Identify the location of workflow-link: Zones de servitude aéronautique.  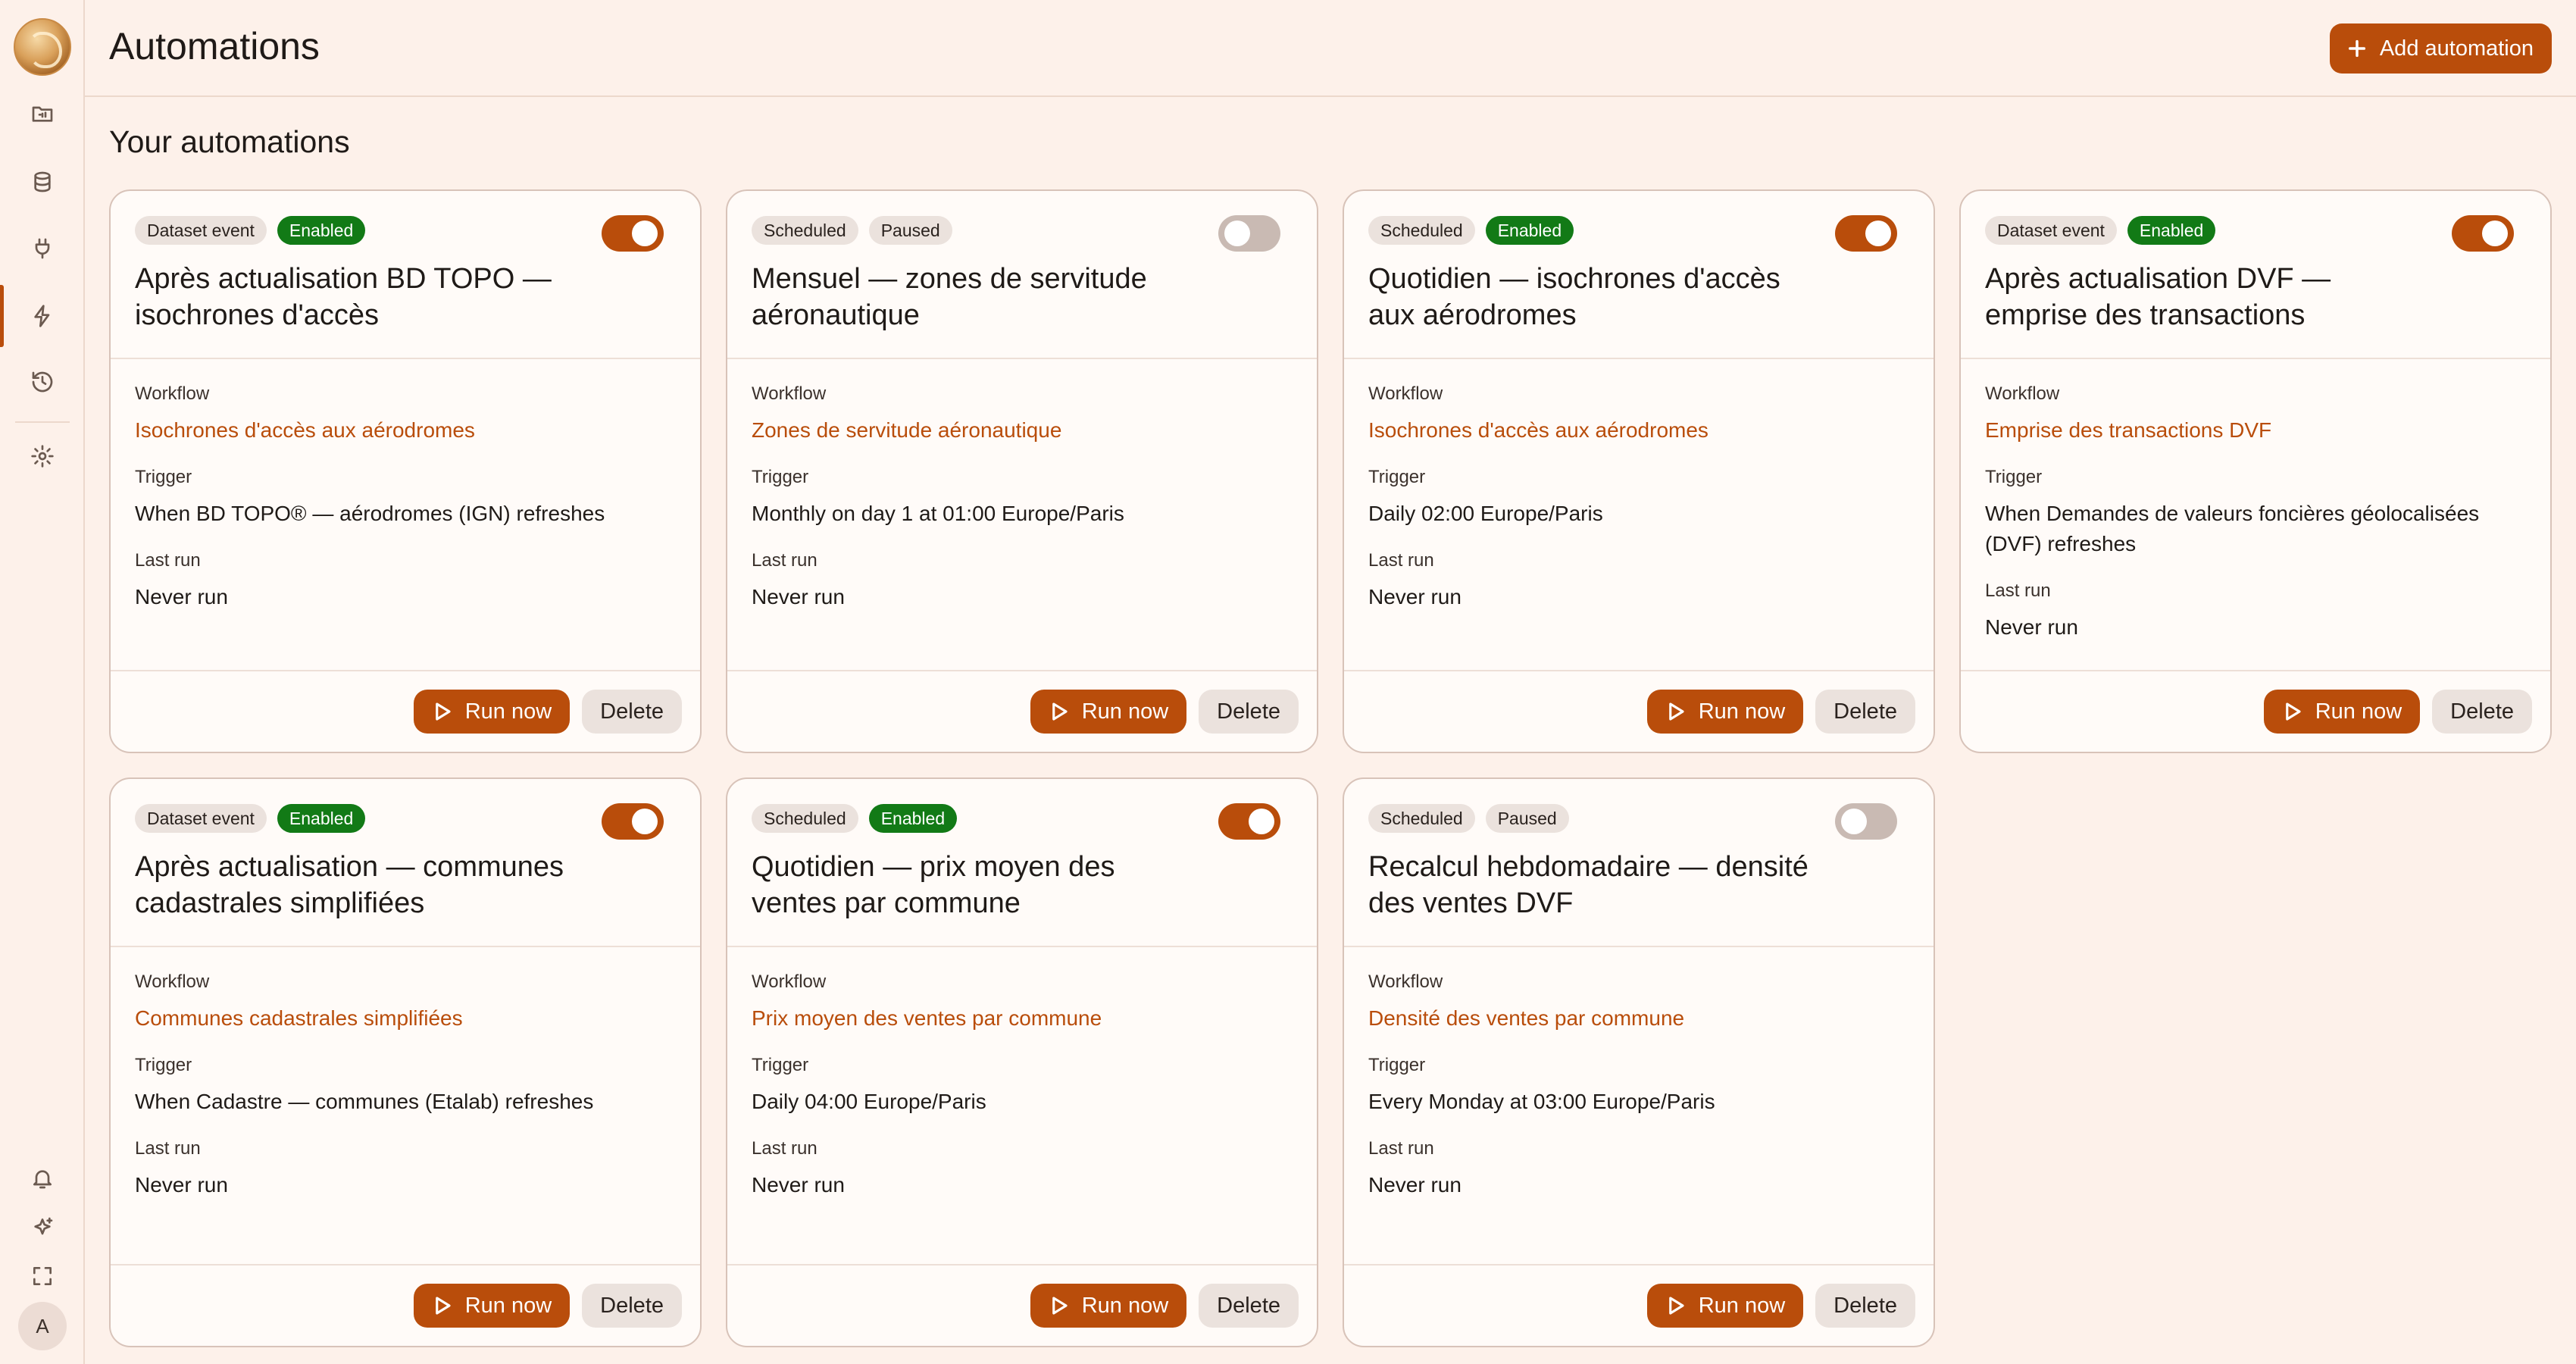
(1022, 430).